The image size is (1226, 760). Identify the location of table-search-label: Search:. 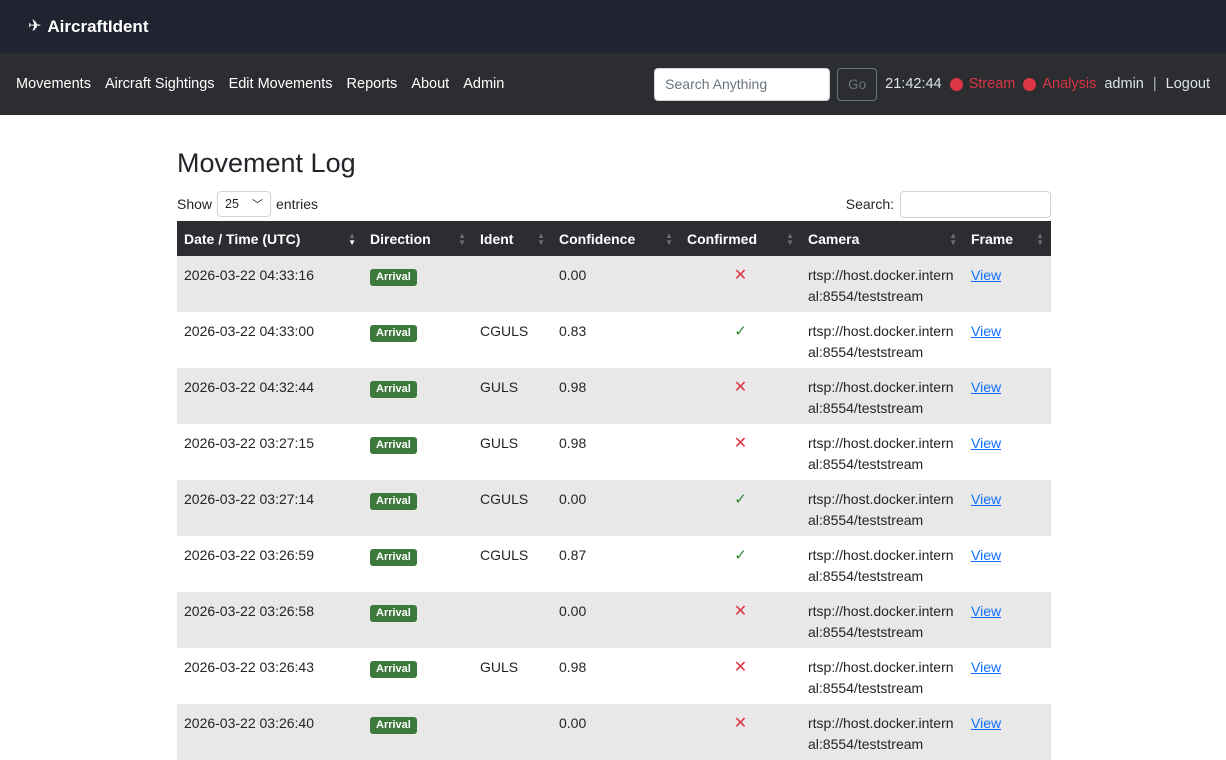
(869, 204).